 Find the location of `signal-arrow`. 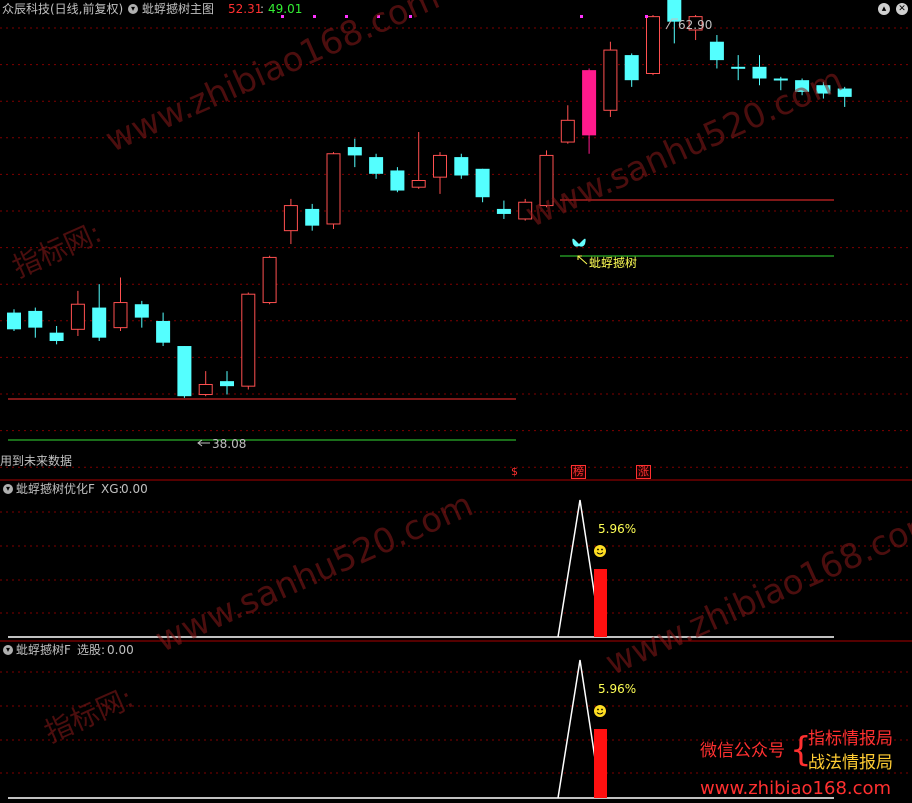

signal-arrow is located at coordinates (582, 260).